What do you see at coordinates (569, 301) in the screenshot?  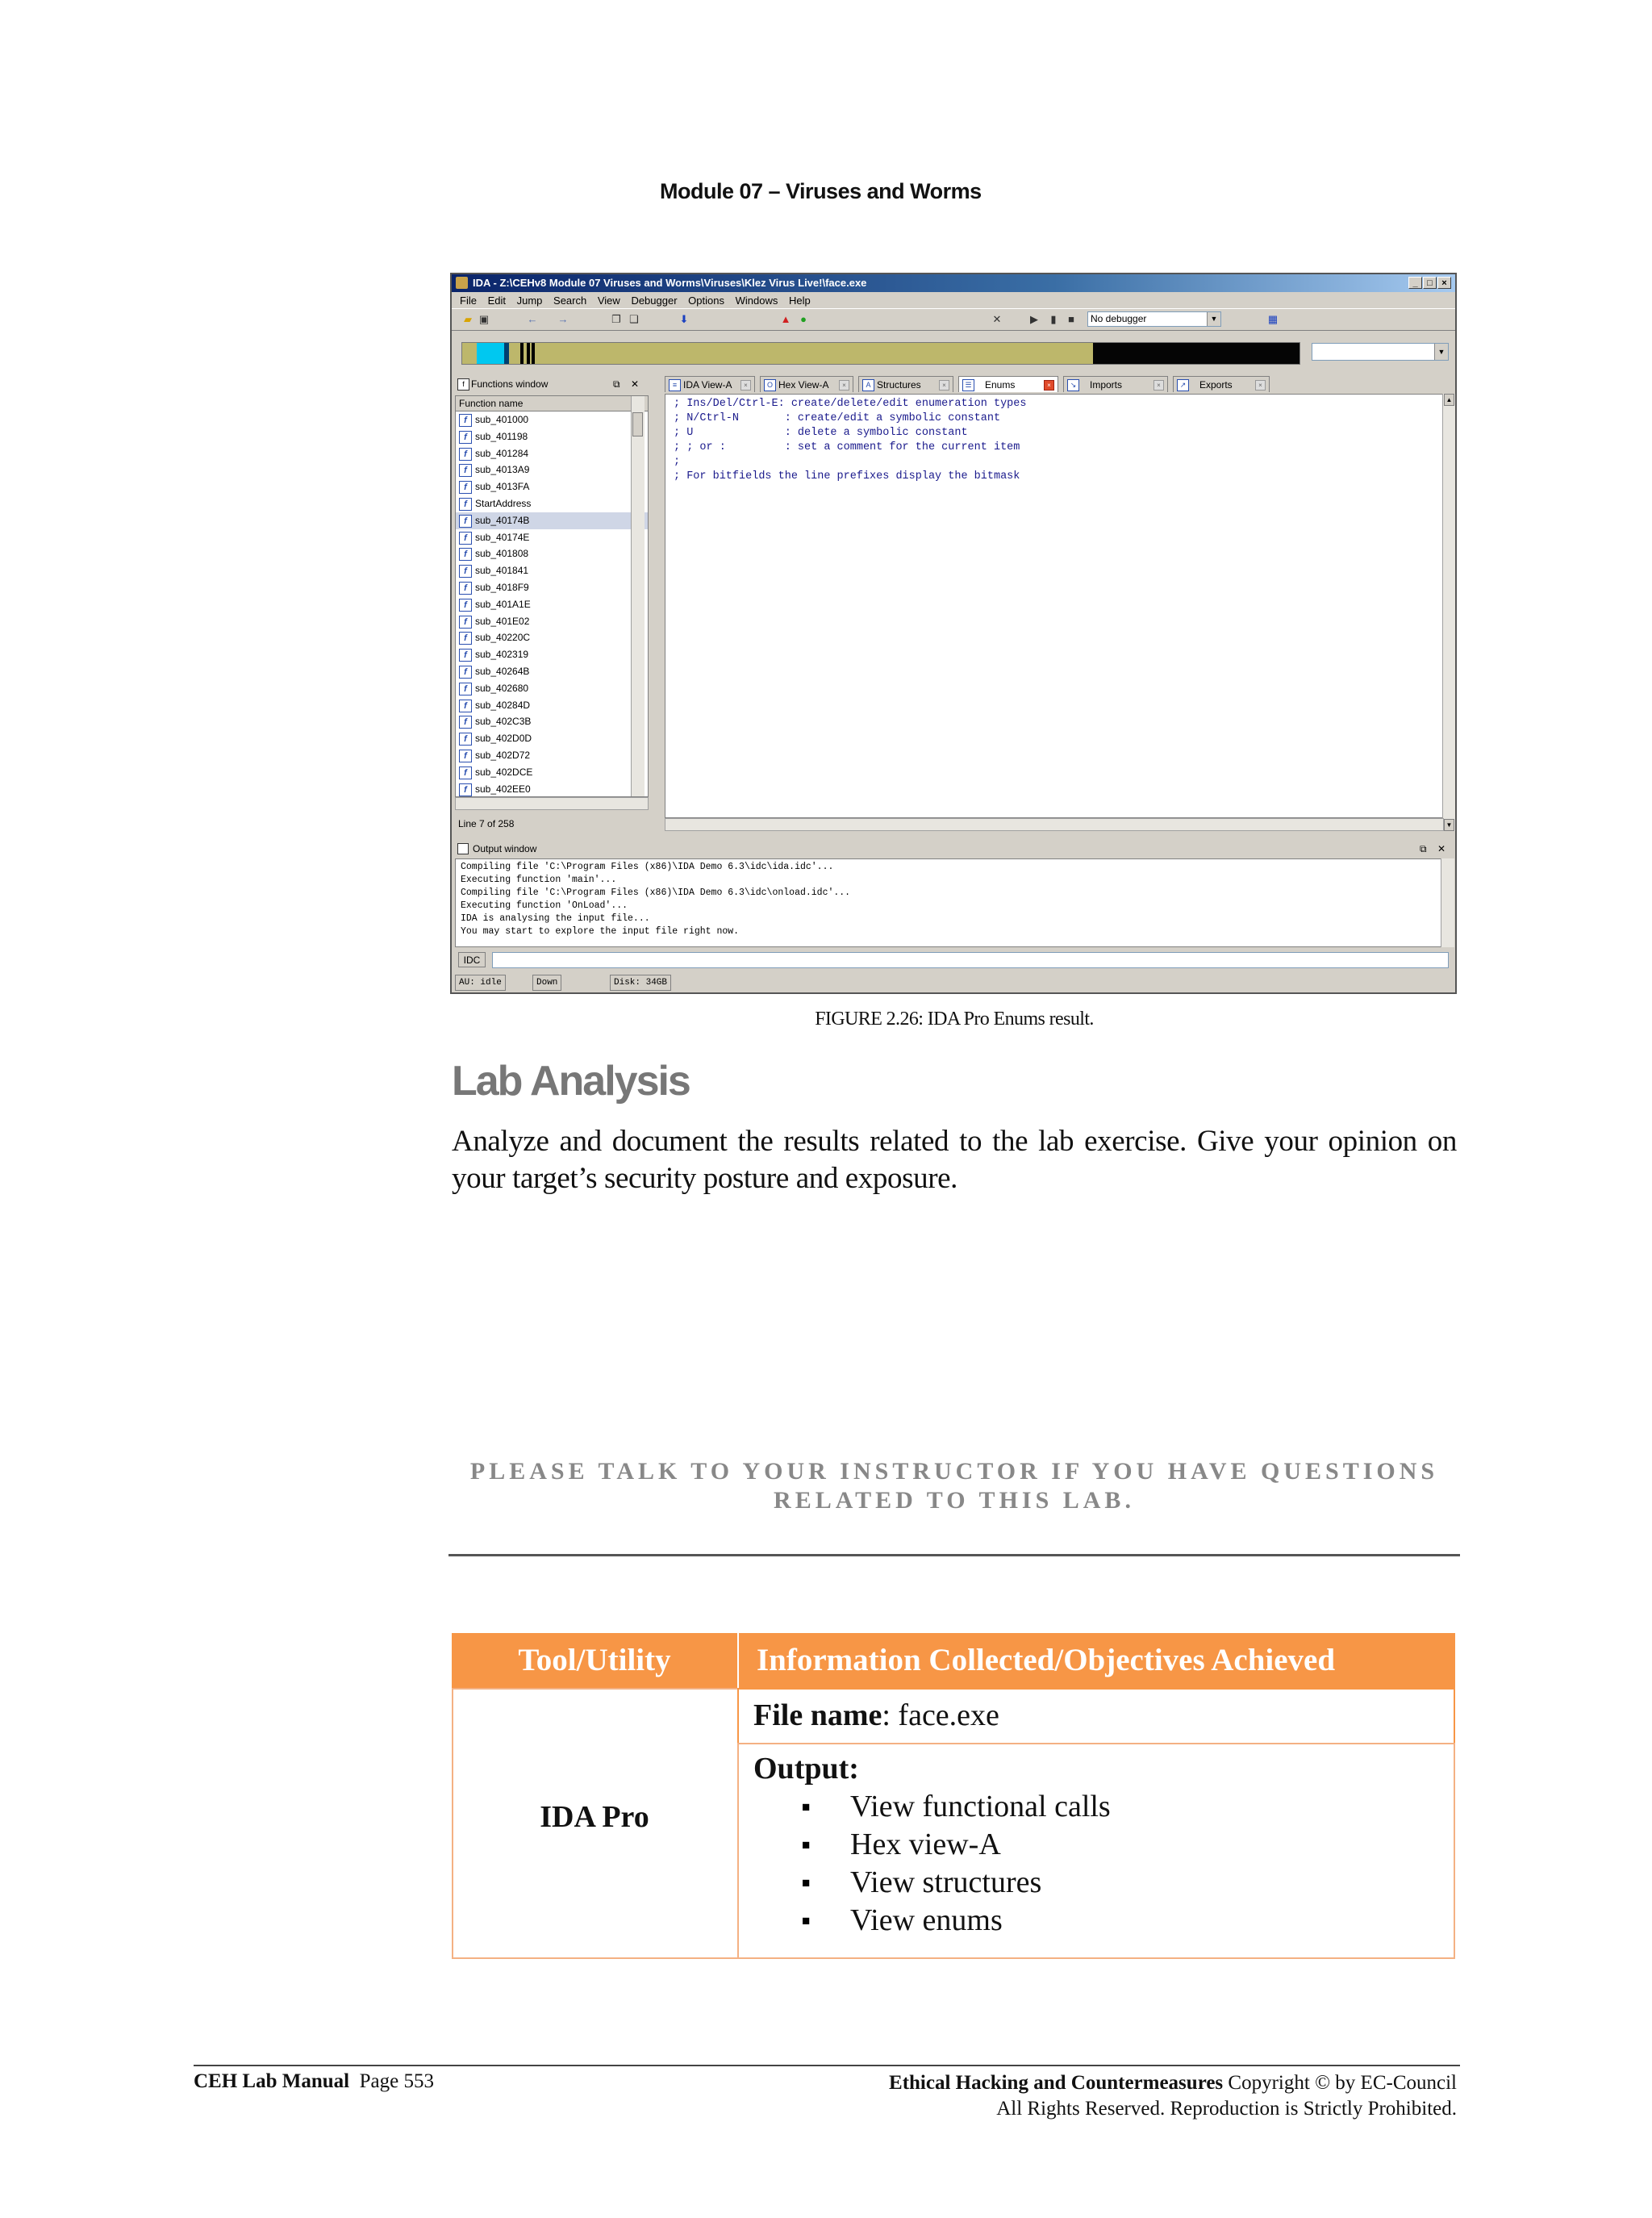 I see `menu-search: Search` at bounding box center [569, 301].